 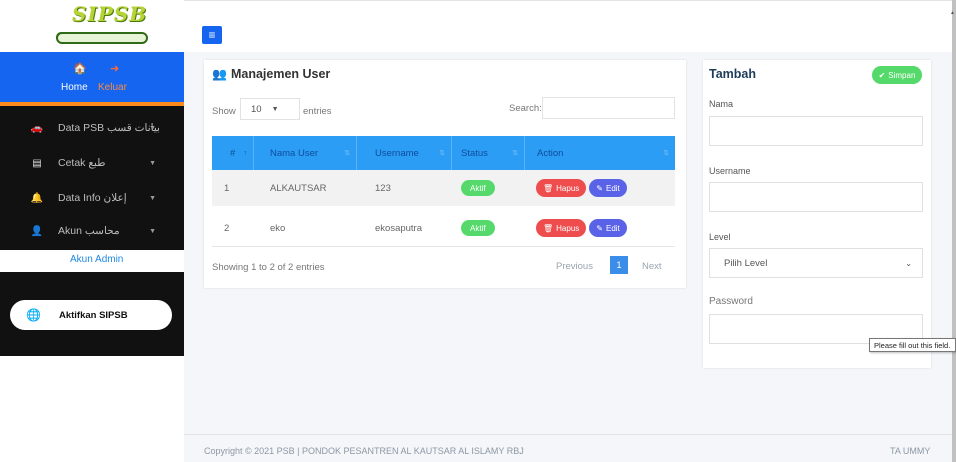 I want to click on printer-icon: ▤, so click(x=37, y=163).